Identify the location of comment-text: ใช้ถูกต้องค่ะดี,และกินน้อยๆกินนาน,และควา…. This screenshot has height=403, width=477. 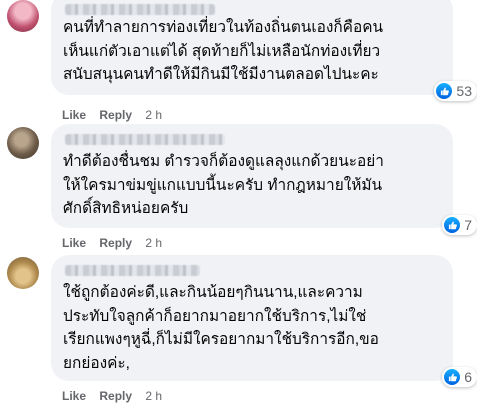
(221, 328).